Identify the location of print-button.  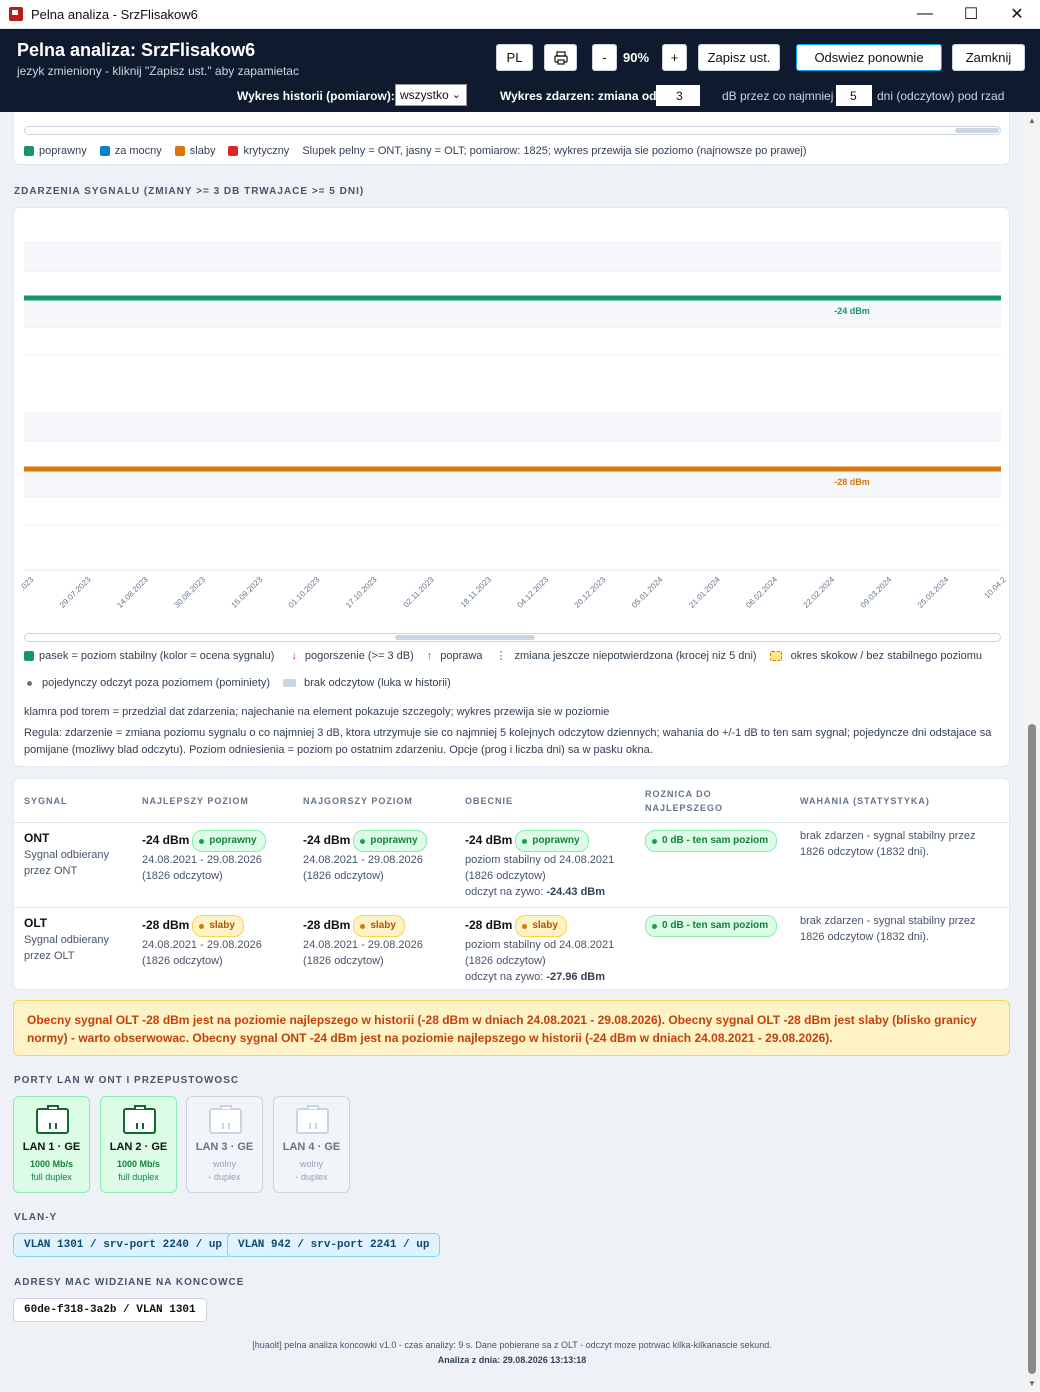
(560, 57).